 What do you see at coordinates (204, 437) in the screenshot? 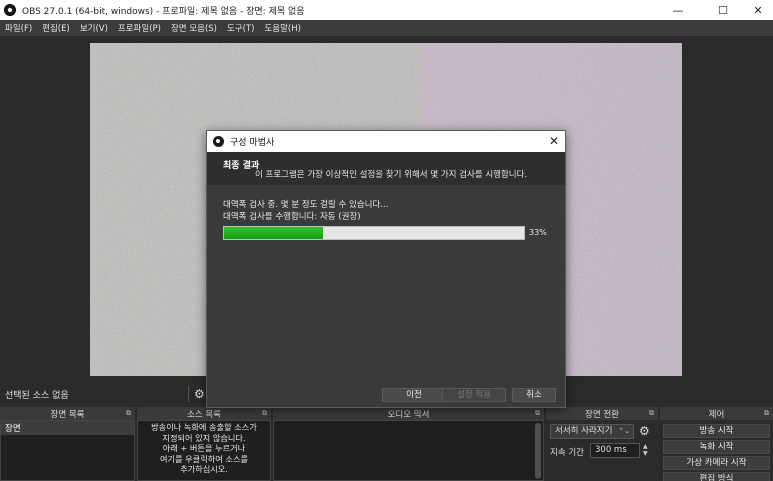
I see `empty-line: 지정되어 있지 않습니다.` at bounding box center [204, 437].